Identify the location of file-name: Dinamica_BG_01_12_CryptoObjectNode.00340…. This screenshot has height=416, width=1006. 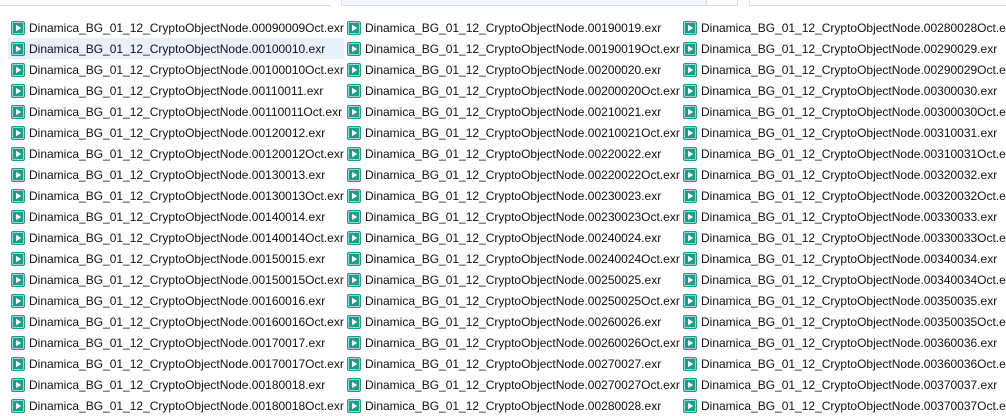
(849, 258).